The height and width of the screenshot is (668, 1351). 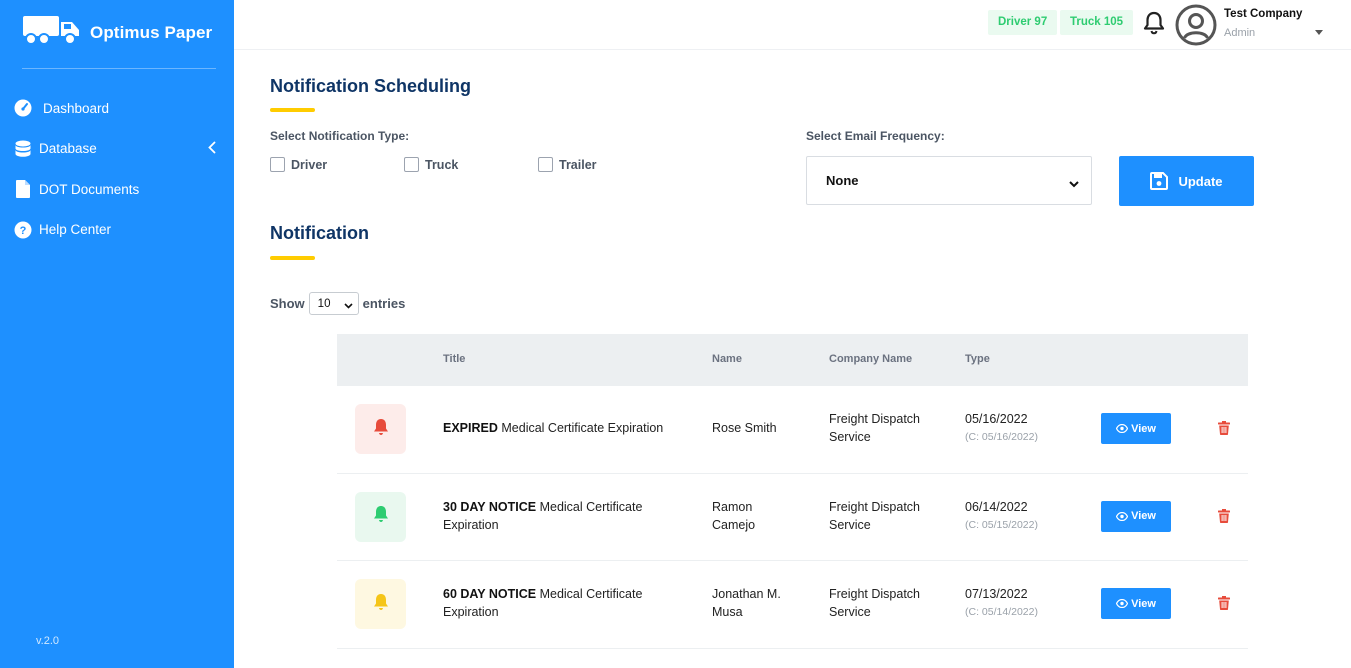 I want to click on entries-label: entries, so click(x=384, y=303).